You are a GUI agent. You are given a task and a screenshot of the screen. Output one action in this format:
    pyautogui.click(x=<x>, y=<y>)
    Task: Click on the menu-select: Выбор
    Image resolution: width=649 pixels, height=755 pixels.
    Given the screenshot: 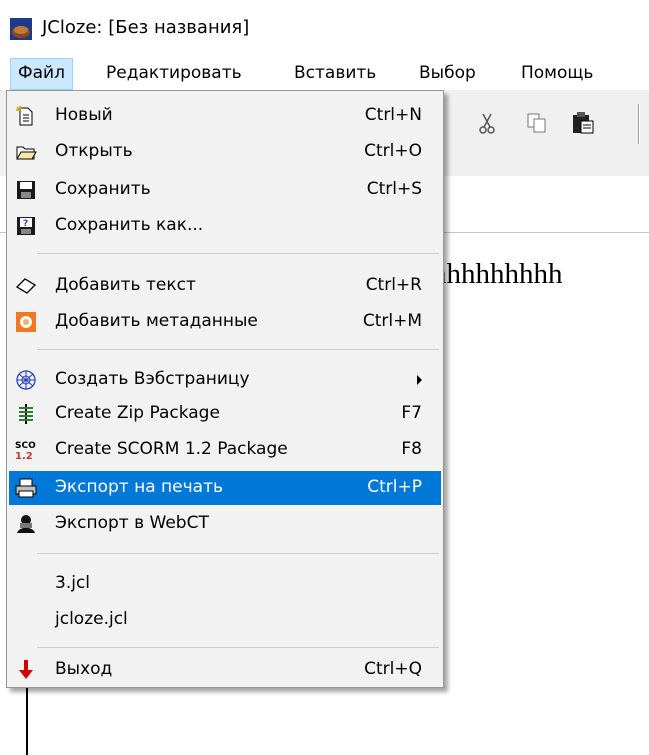 What is the action you would take?
    pyautogui.click(x=447, y=74)
    